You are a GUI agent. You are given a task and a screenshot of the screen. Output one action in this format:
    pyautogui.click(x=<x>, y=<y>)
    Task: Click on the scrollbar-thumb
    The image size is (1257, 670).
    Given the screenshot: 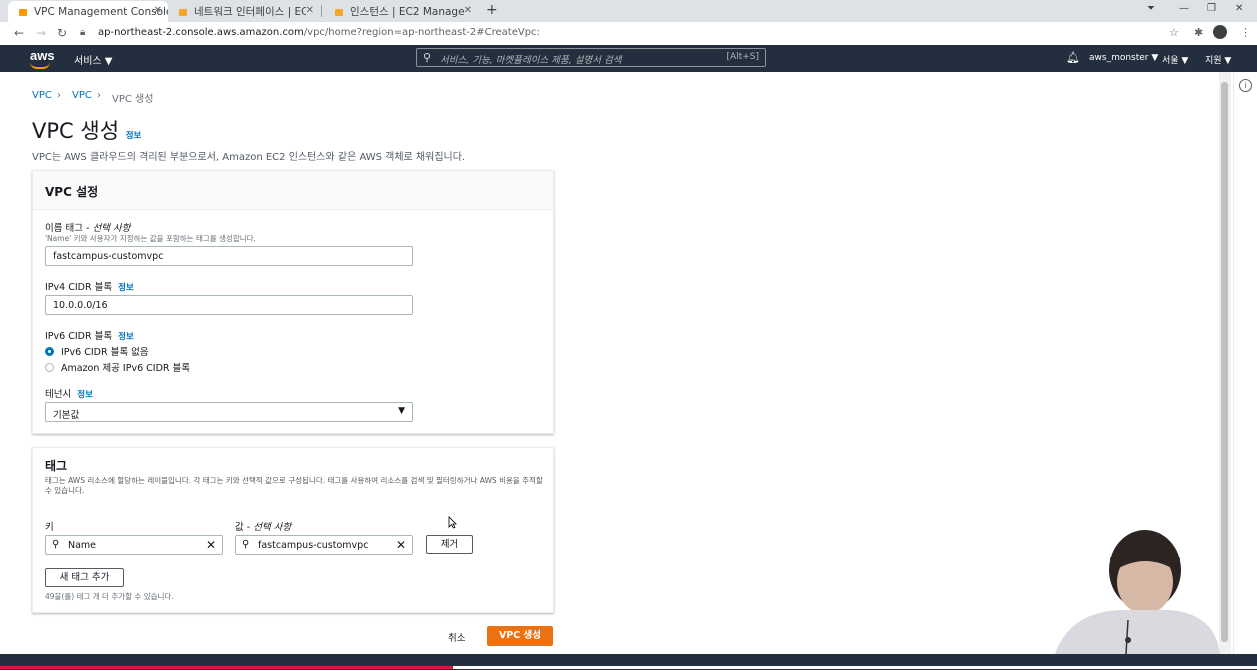 What is the action you would take?
    pyautogui.click(x=1224, y=362)
    